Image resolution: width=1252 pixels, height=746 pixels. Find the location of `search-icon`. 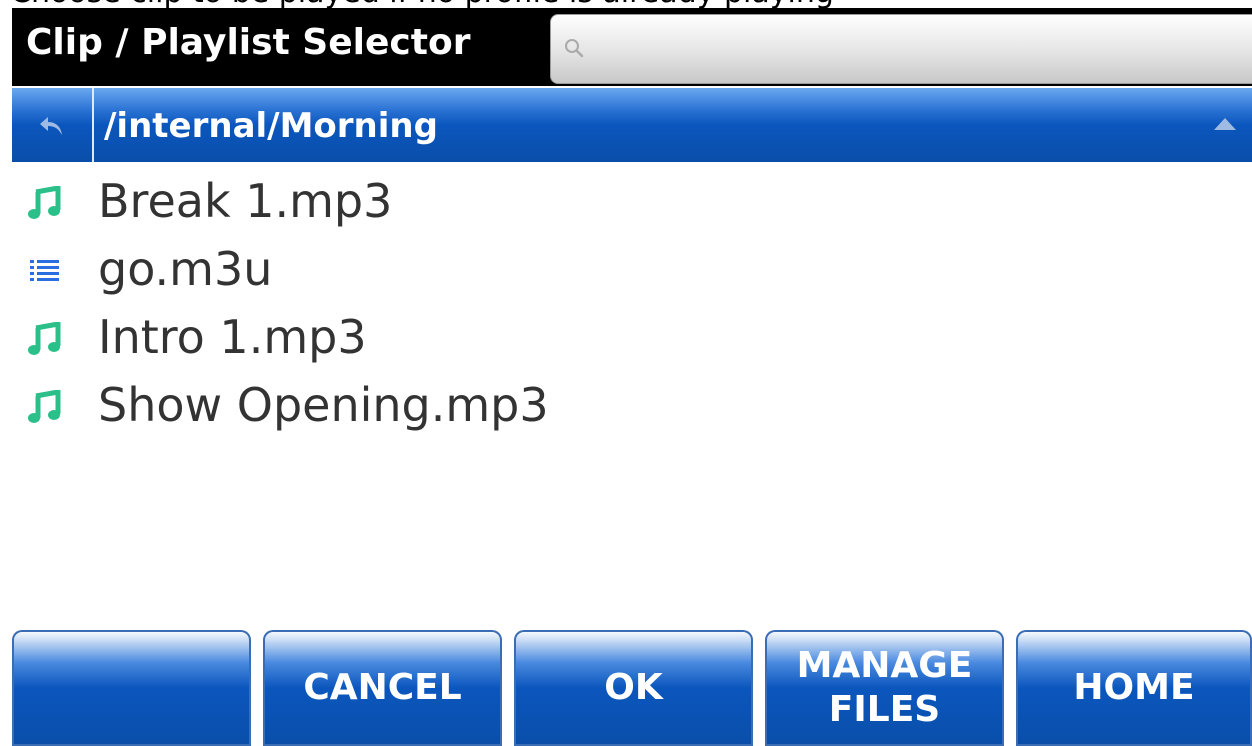

search-icon is located at coordinates (574, 48).